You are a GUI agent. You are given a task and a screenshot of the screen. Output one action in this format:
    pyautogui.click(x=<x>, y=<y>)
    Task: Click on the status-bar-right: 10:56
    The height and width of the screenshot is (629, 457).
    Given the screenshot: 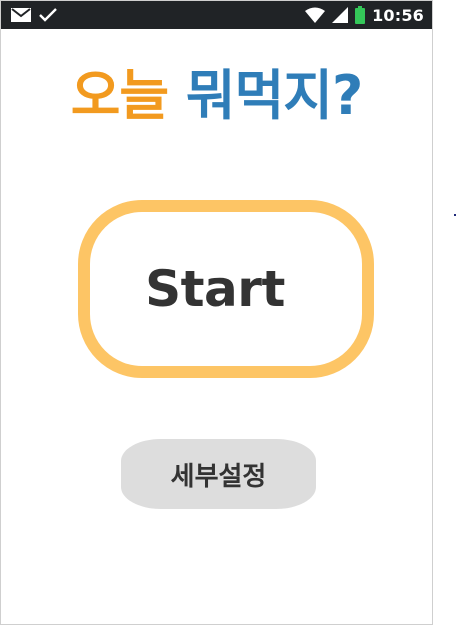 What is the action you would take?
    pyautogui.click(x=364, y=15)
    